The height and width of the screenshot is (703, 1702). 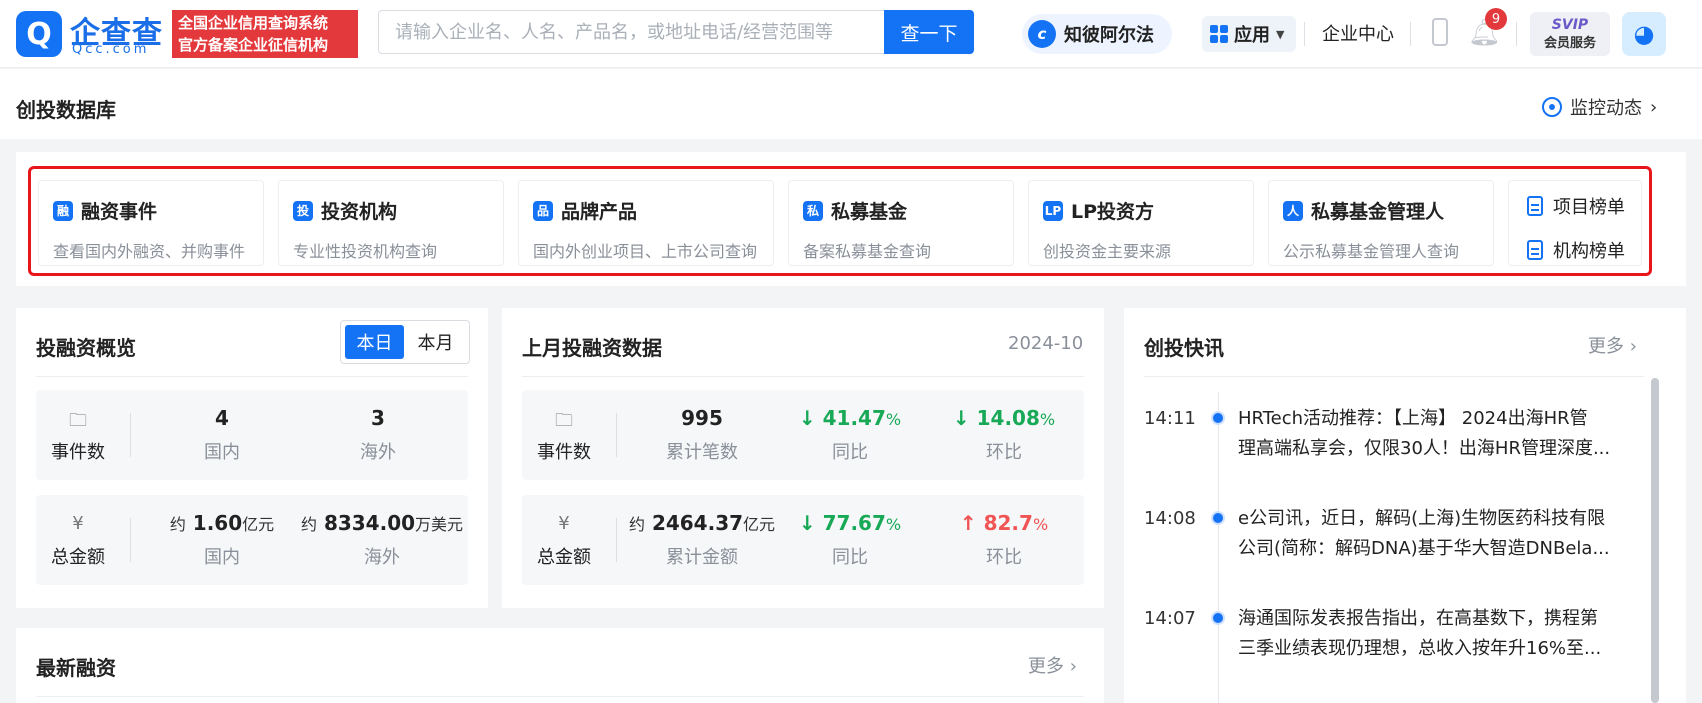 I want to click on overseas-label: 海外, so click(x=382, y=557).